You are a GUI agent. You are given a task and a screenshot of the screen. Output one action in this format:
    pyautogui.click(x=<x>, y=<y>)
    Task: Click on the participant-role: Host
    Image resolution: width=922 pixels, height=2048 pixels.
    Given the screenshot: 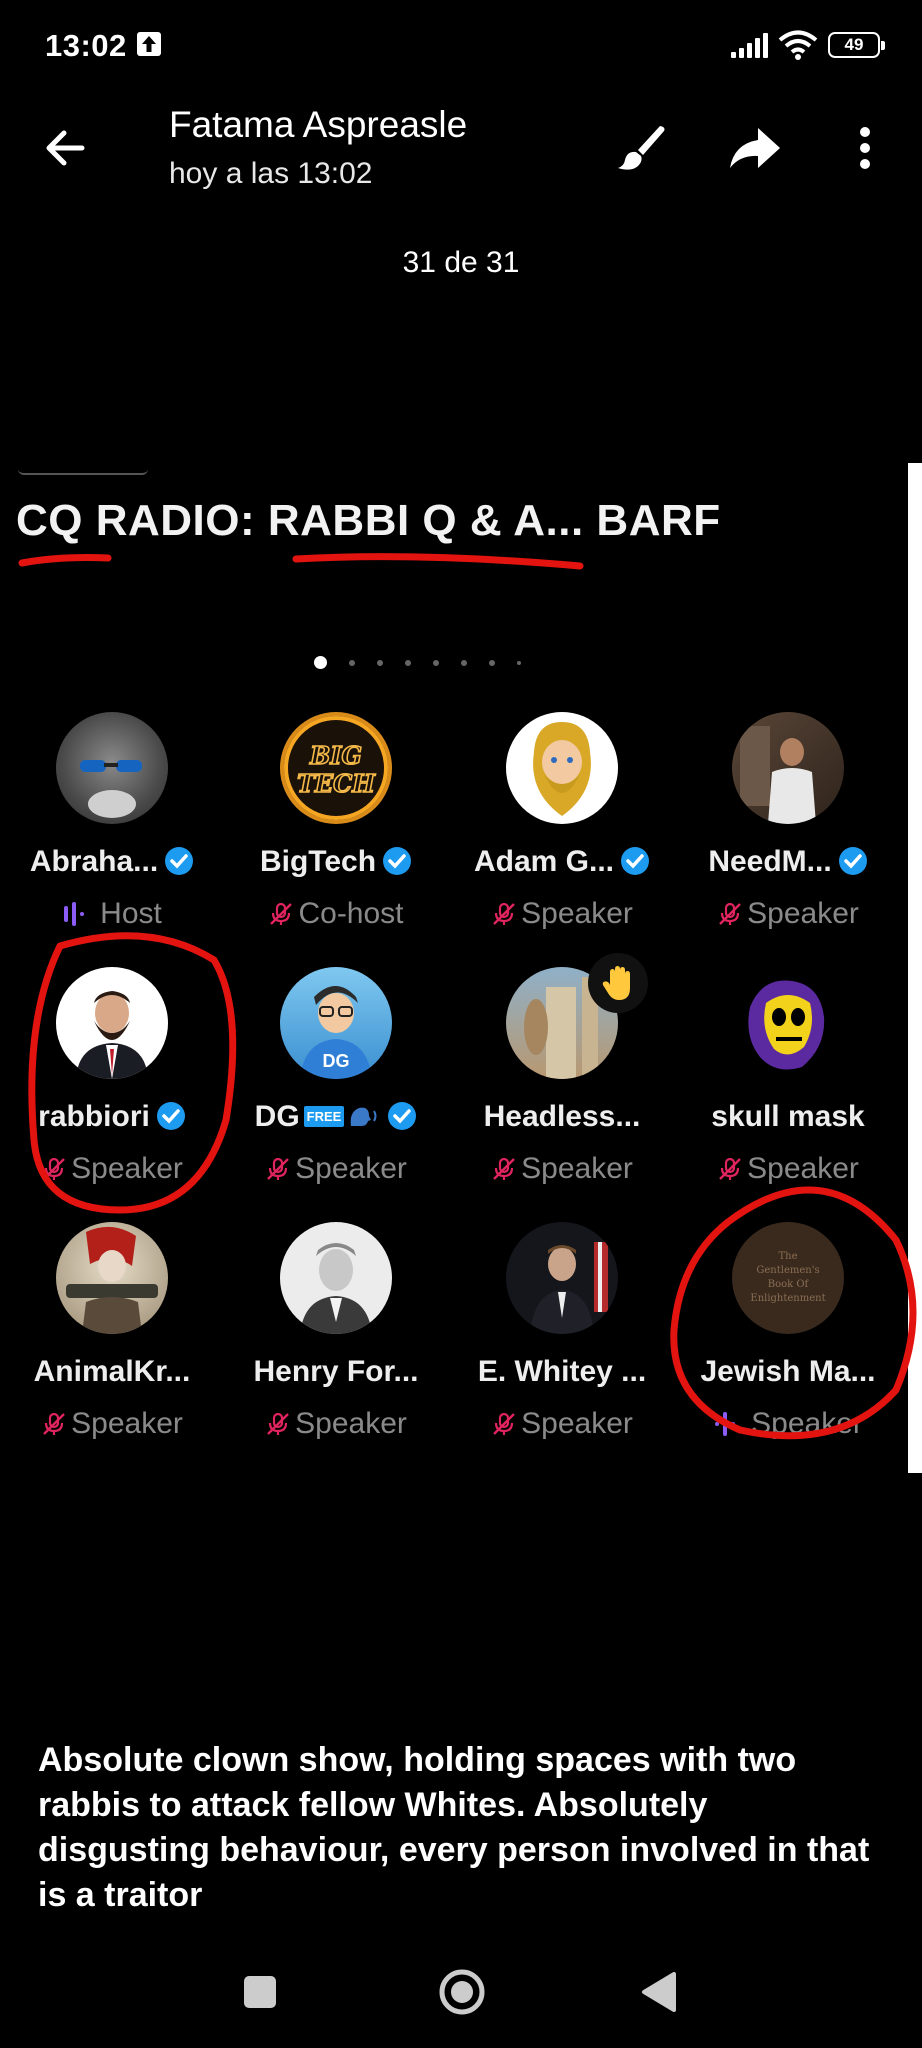 What is the action you would take?
    pyautogui.click(x=112, y=914)
    